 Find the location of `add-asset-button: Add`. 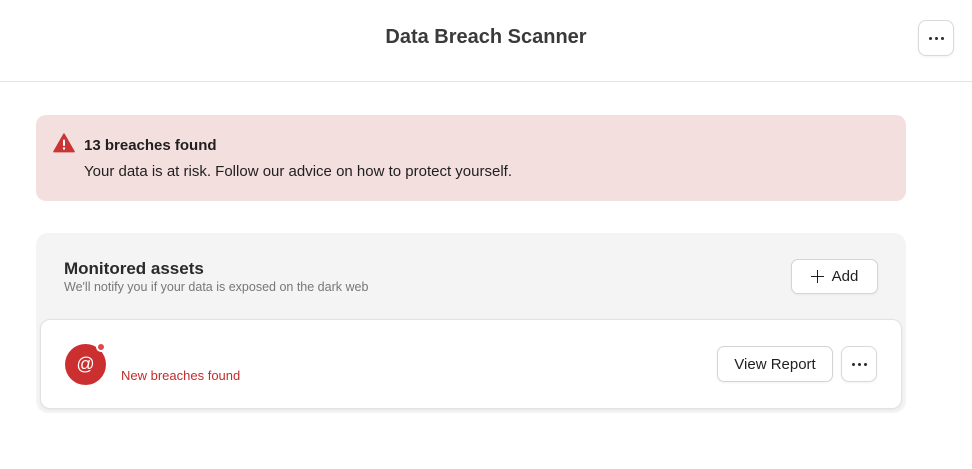

add-asset-button: Add is located at coordinates (834, 276).